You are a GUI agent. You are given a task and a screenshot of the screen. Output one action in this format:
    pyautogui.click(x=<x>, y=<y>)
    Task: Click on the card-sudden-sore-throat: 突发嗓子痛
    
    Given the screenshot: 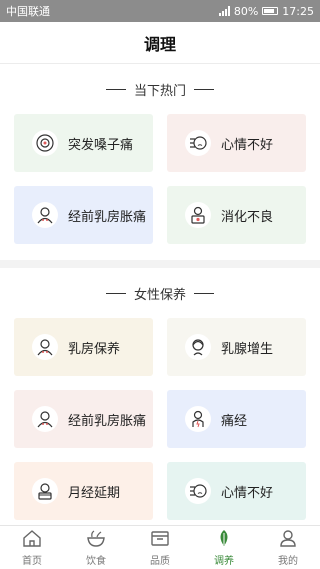 What is the action you would take?
    pyautogui.click(x=83, y=143)
    